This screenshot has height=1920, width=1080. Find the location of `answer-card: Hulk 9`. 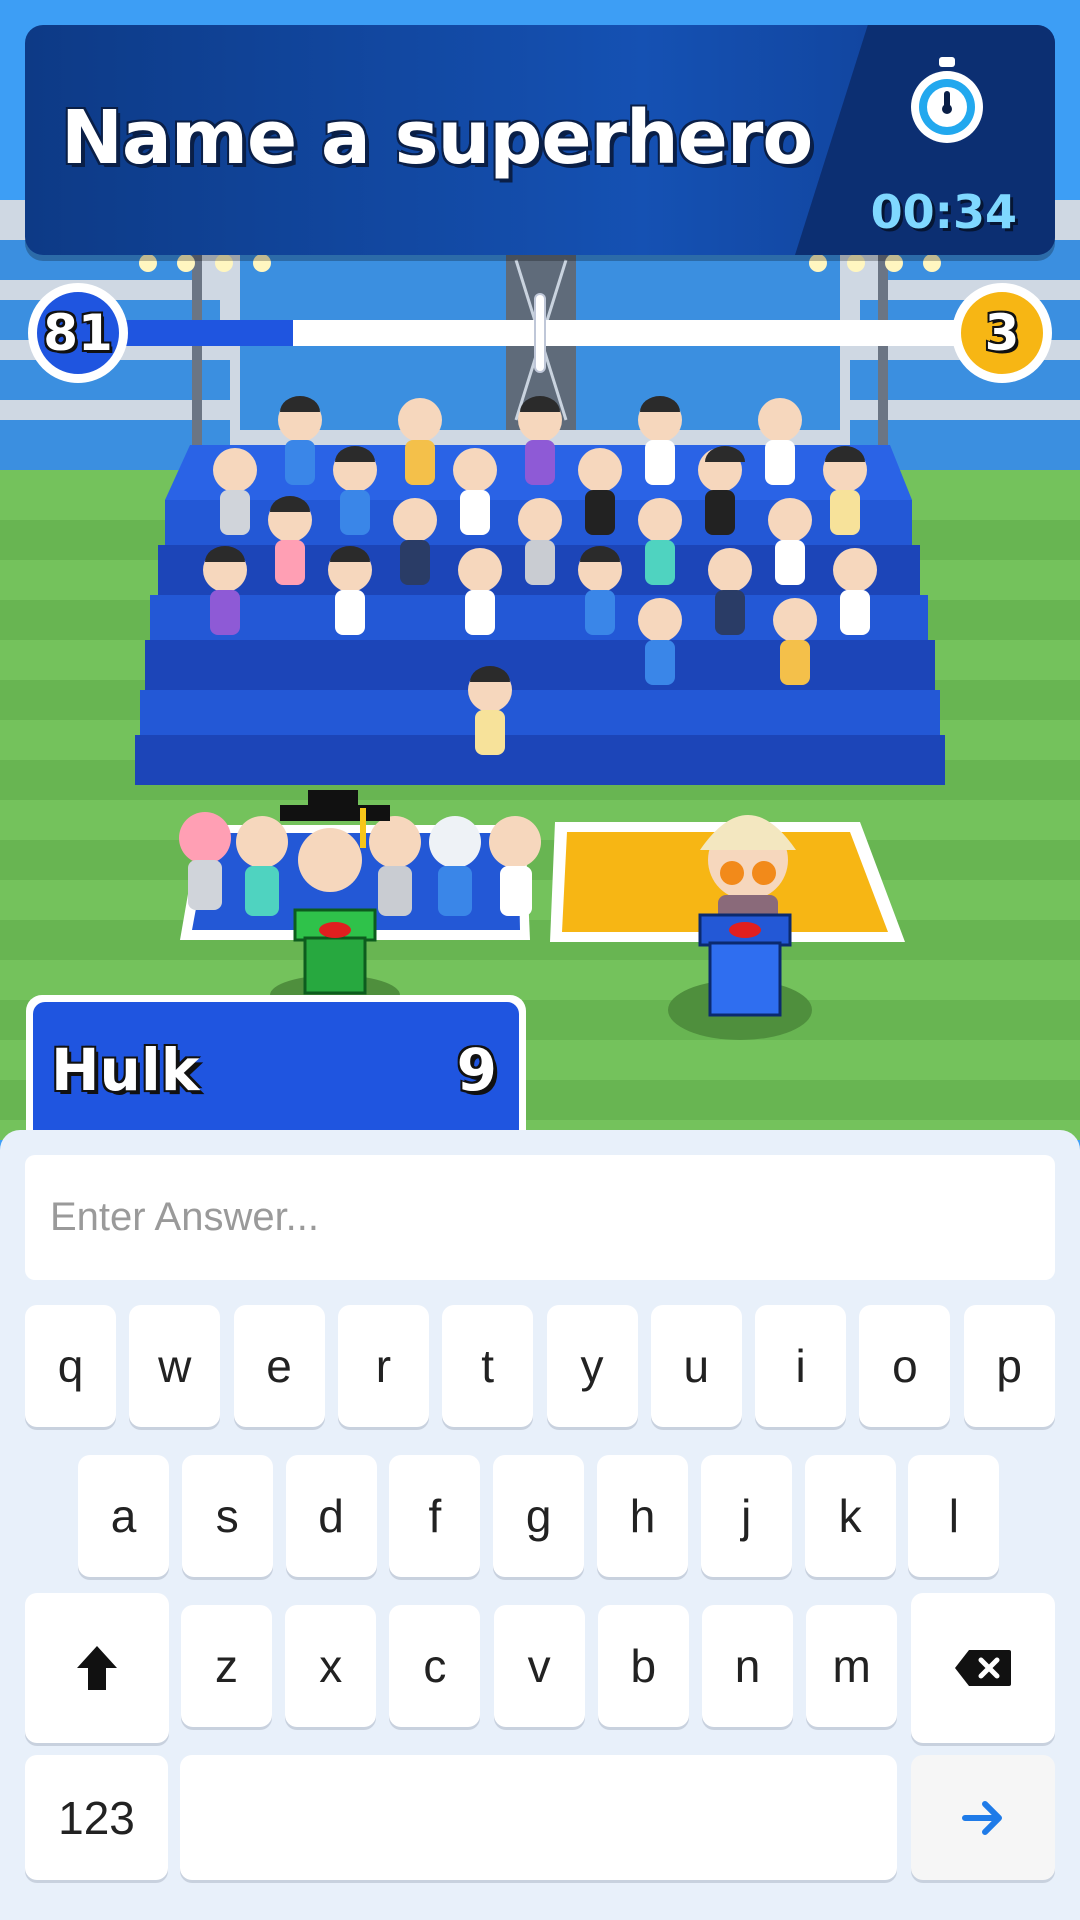

answer-card: Hulk 9 is located at coordinates (276, 1070).